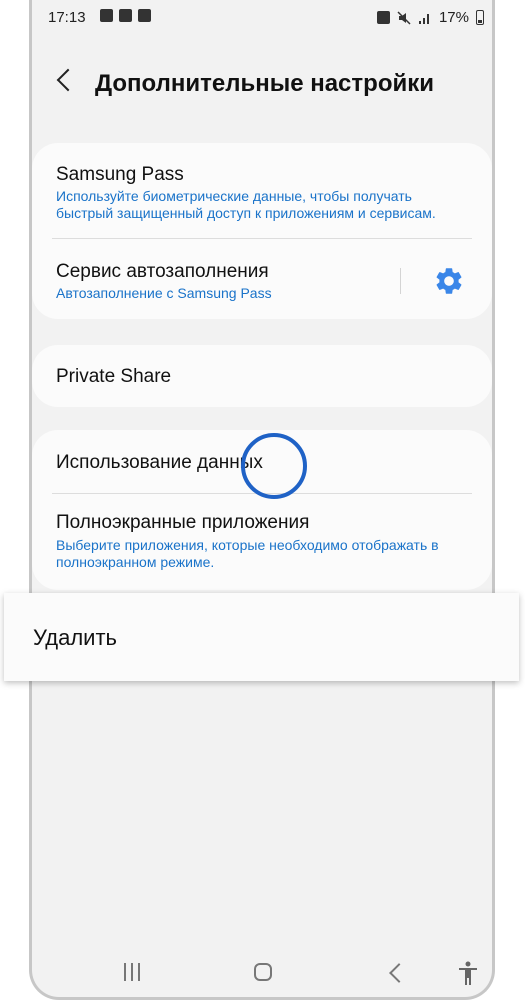 Image resolution: width=525 pixels, height=1000 pixels. Describe the element at coordinates (183, 522) in the screenshot. I see `fullscreen-apps-title: Полноэкранные приложения` at that location.